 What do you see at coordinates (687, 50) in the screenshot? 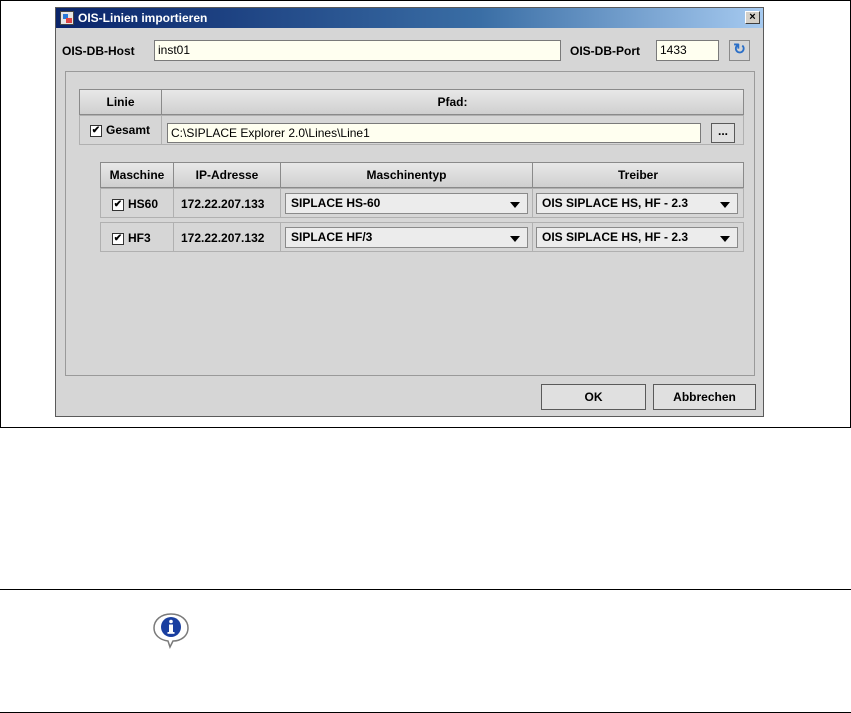
I see `port-input: 1433` at bounding box center [687, 50].